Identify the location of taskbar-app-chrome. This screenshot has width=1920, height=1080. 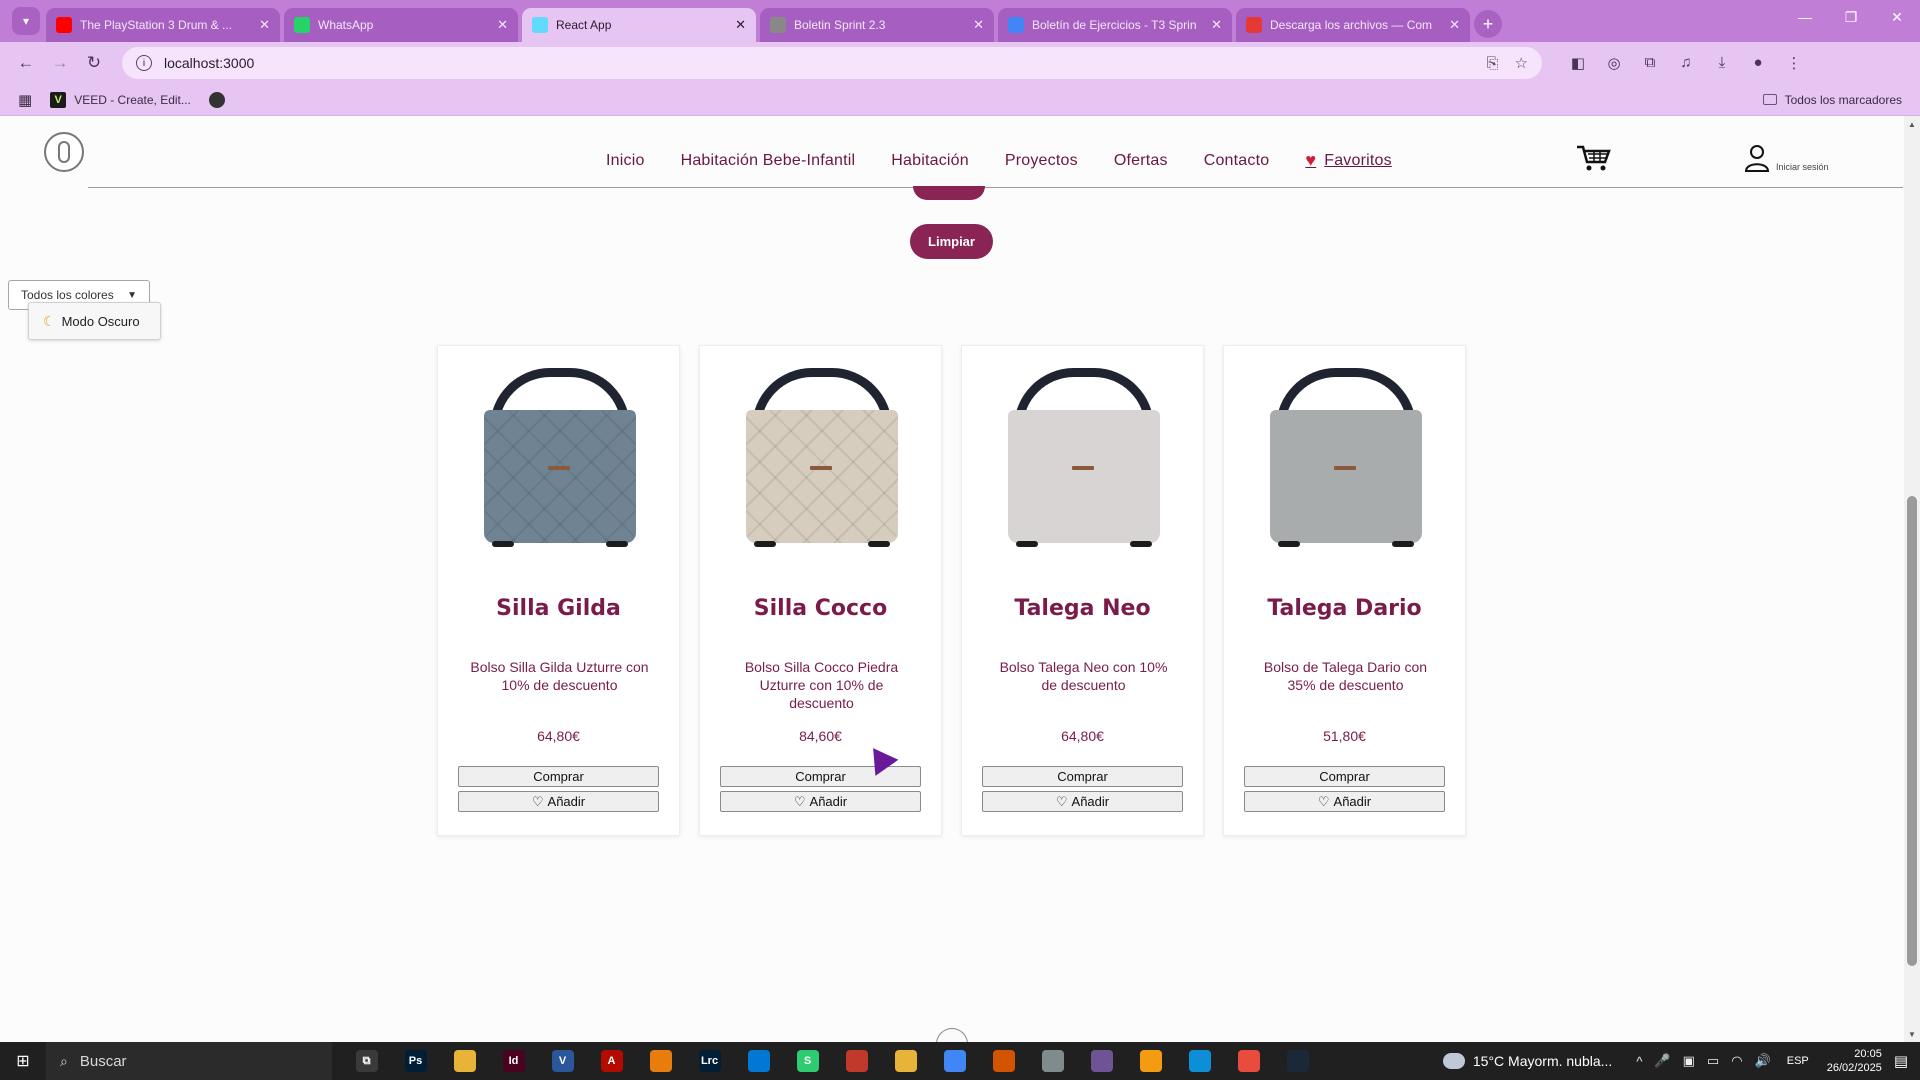
(954, 1061).